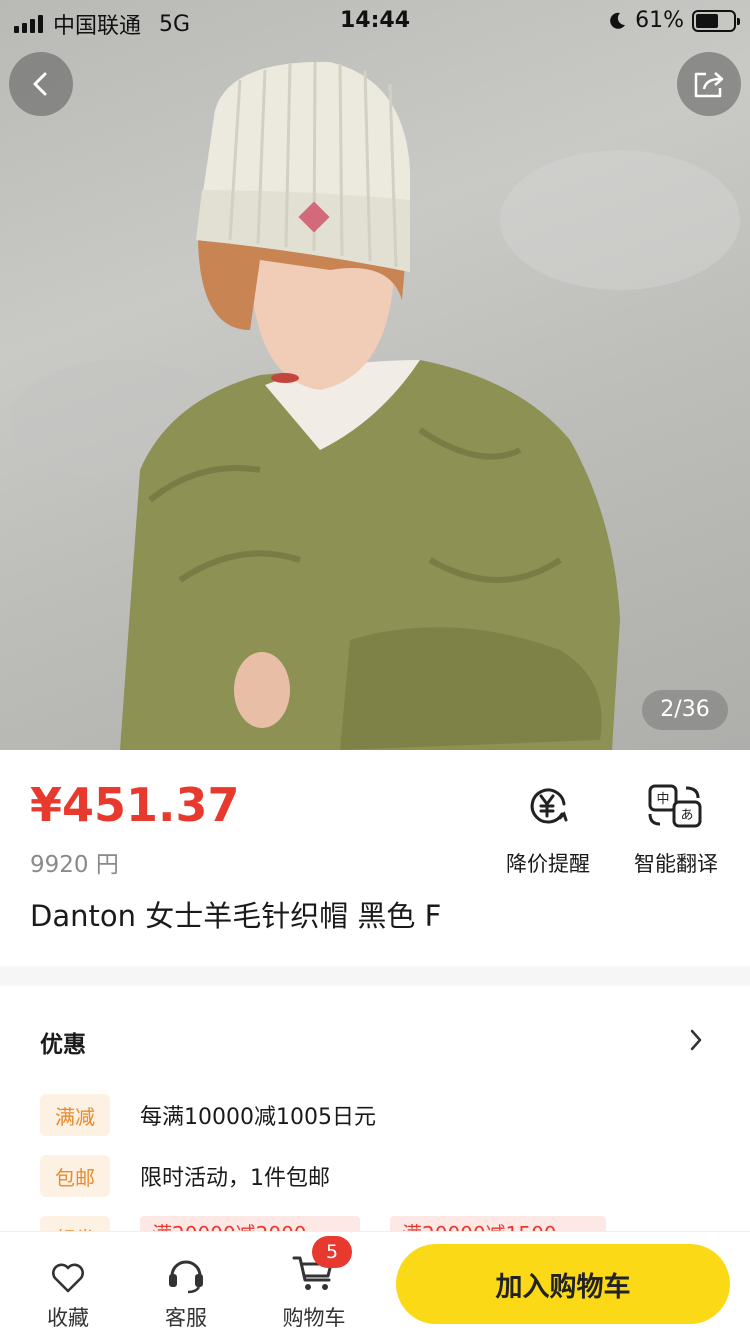  Describe the element at coordinates (676, 864) in the screenshot. I see `smart-translate-label: 智能翻译` at that location.